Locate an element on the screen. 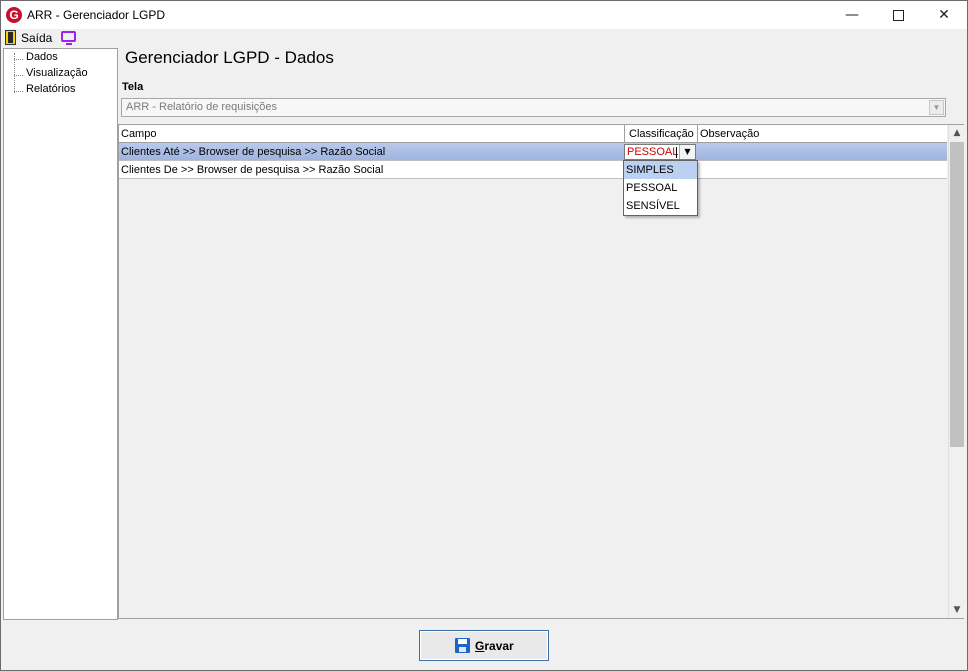 The width and height of the screenshot is (968, 671). navigation-tree: Dados Visualização Relatórios is located at coordinates (60, 334).